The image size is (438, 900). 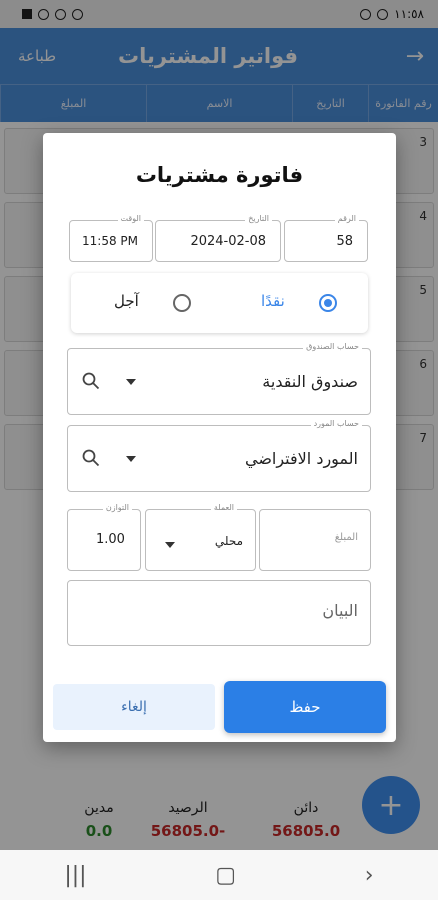 What do you see at coordinates (346, 218) in the screenshot?
I see `number-label: الرقم` at bounding box center [346, 218].